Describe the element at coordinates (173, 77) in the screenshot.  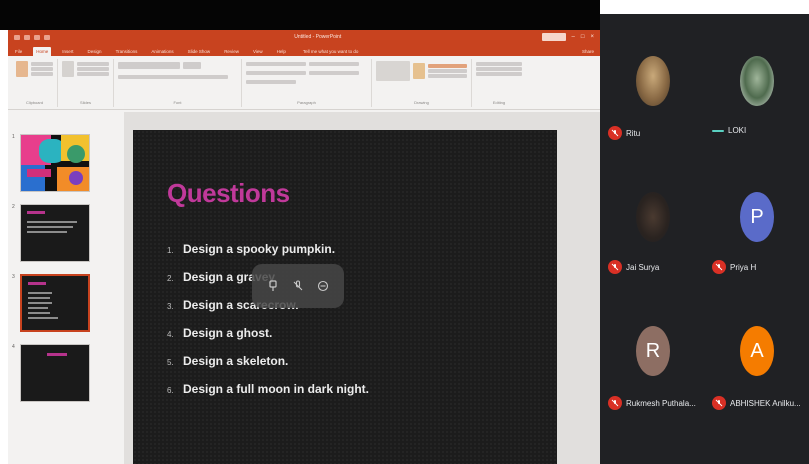
I see `font-format-buttons` at that location.